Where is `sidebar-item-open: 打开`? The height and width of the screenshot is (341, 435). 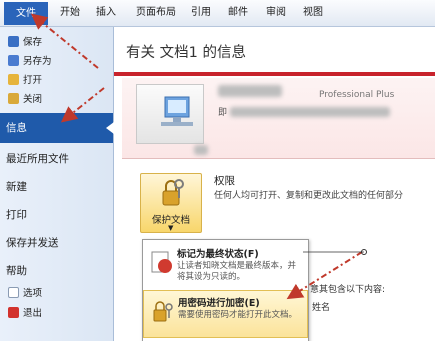 sidebar-item-open: 打开 is located at coordinates (25, 80).